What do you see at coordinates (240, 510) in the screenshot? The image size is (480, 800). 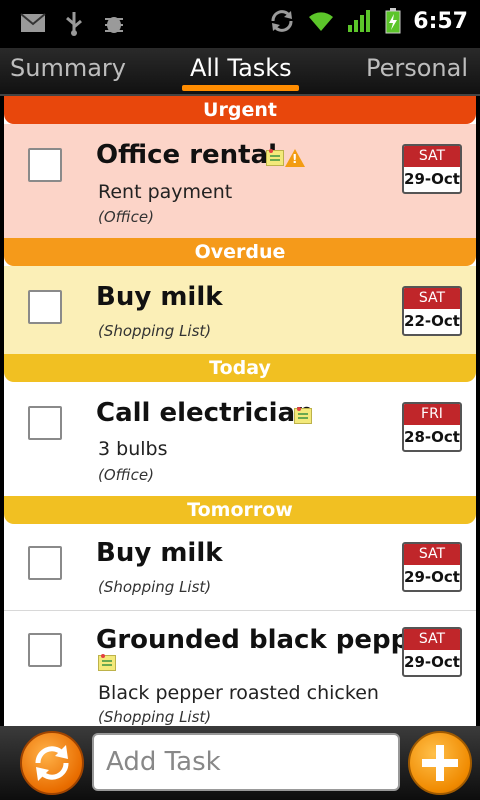 I see `section-header-tomorrow: Tomorrow` at bounding box center [240, 510].